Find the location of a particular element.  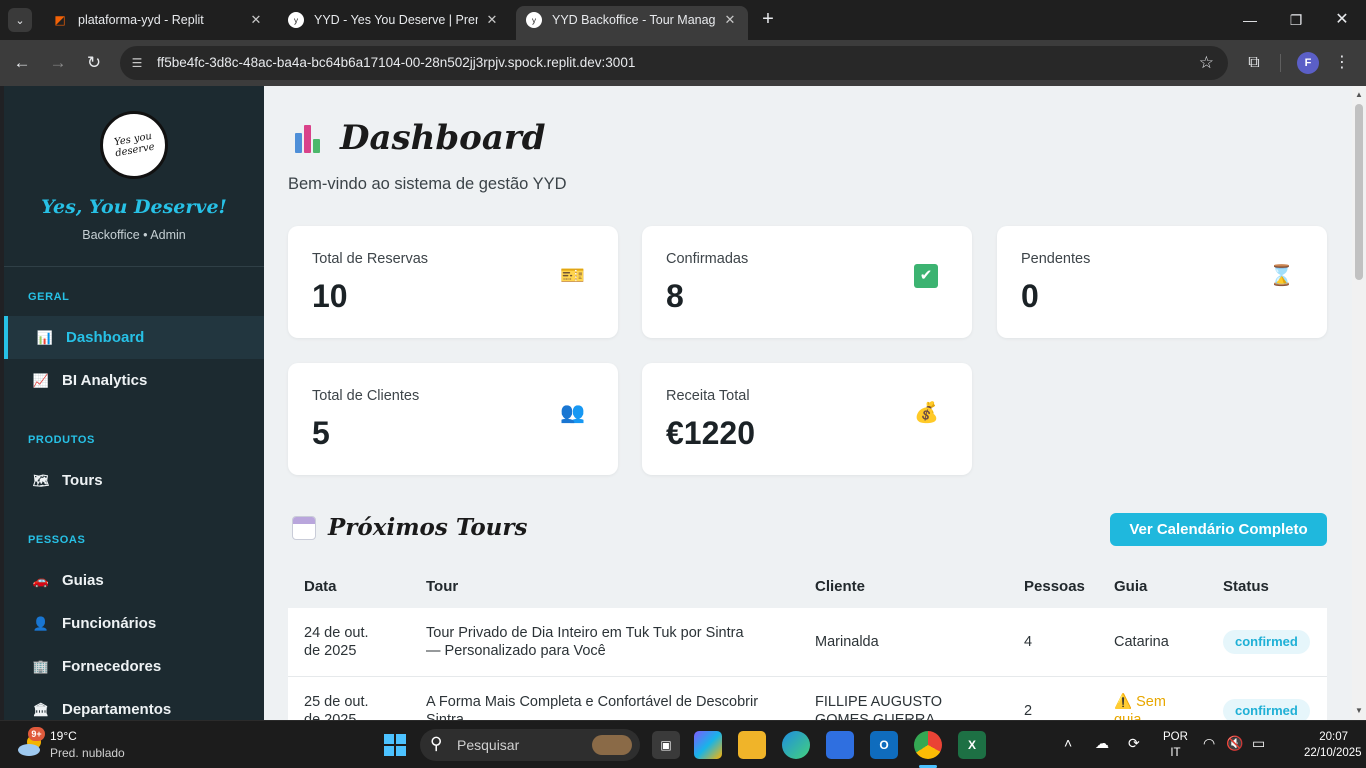

bar-chart-icon is located at coordinates (309, 138).